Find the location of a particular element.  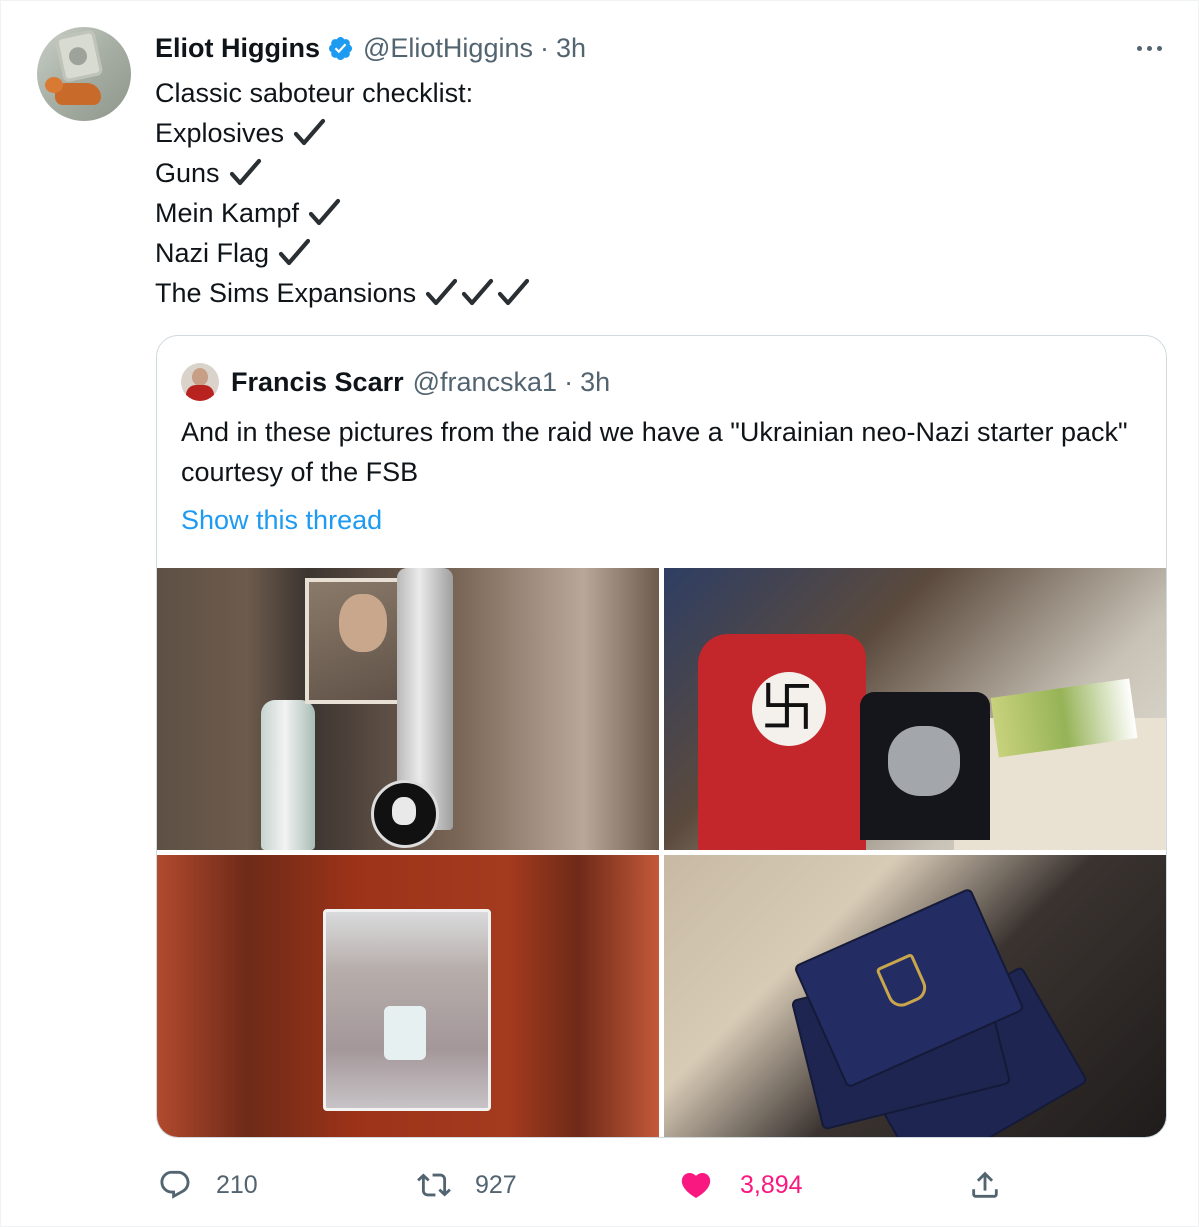

show-thread-link: Show this thread is located at coordinates (281, 520).